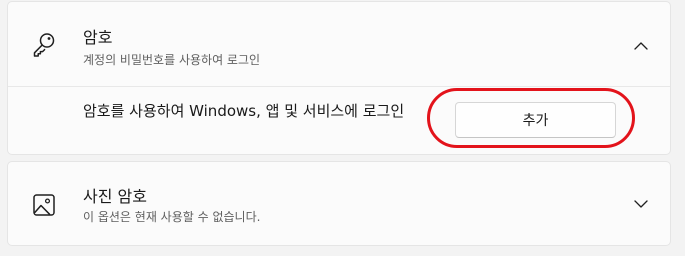 This screenshot has height=256, width=685. What do you see at coordinates (641, 204) in the screenshot?
I see `chevron-down-icon` at bounding box center [641, 204].